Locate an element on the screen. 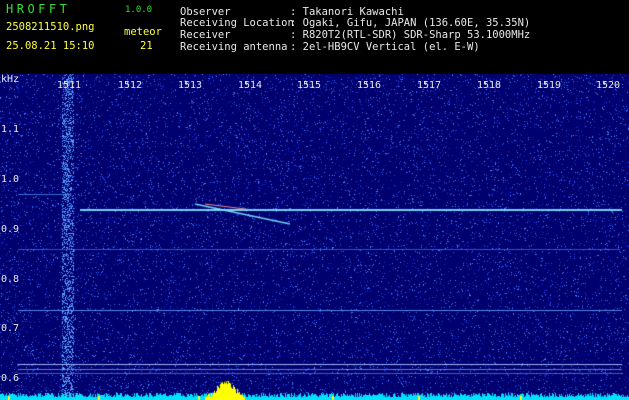  info-key-receiver: Receiver is located at coordinates (205, 35).